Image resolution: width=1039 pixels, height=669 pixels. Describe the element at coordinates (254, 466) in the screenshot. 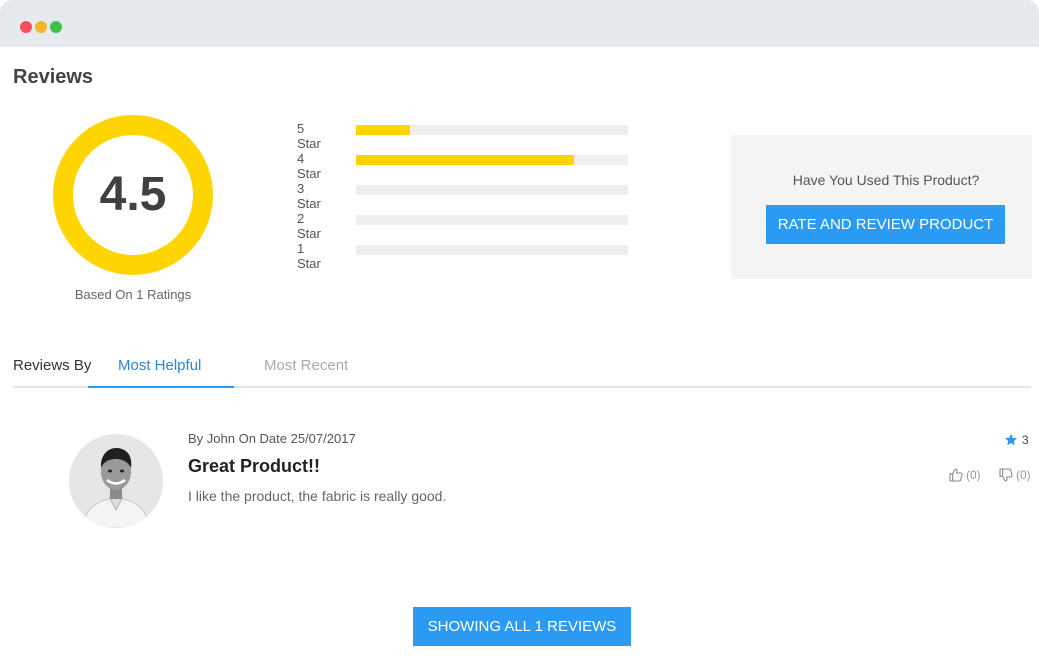

I see `review-title: Great Product!!` at that location.